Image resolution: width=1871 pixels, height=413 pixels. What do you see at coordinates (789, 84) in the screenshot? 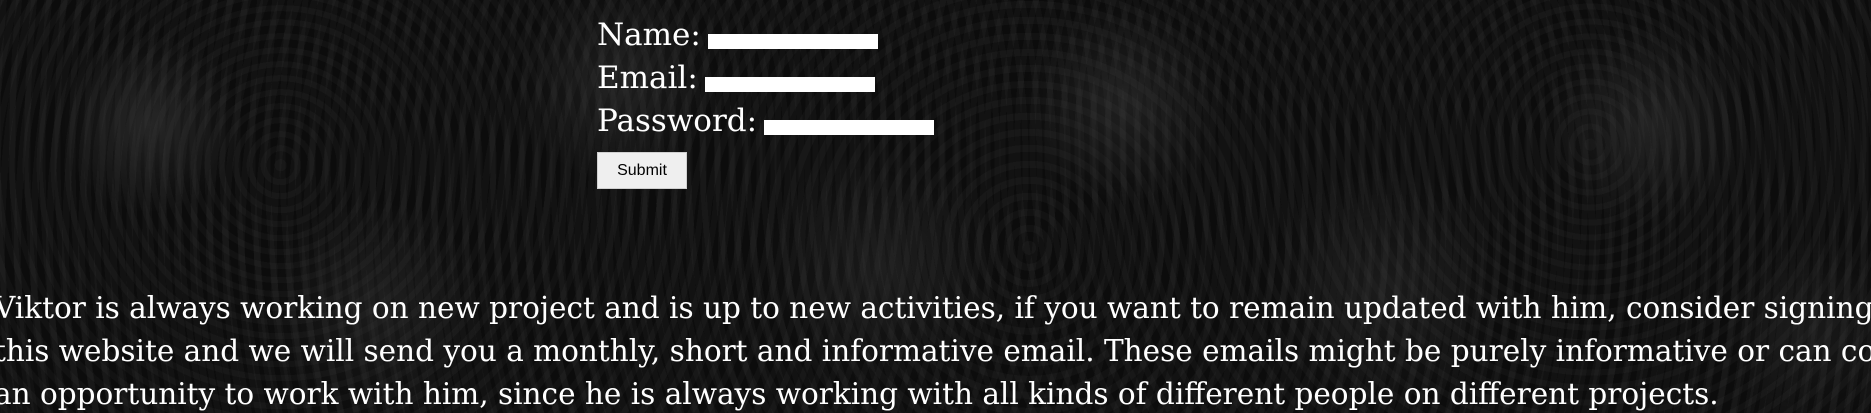
I see `email-field` at bounding box center [789, 84].